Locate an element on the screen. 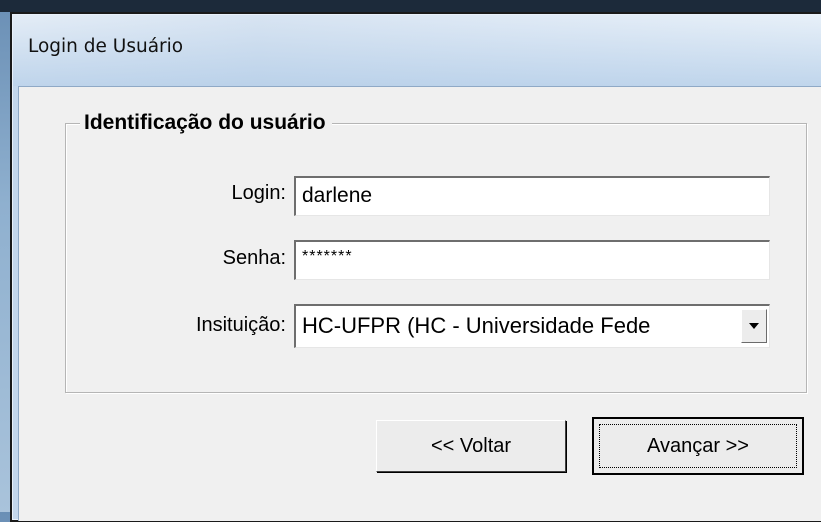  back-button: << Voltar is located at coordinates (471, 446).